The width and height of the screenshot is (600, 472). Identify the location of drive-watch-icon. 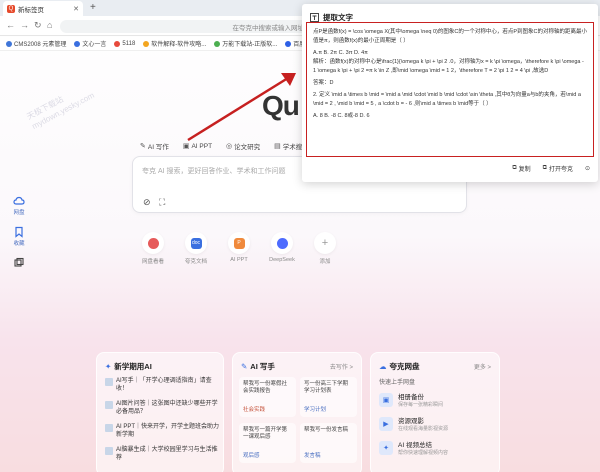
(153, 243).